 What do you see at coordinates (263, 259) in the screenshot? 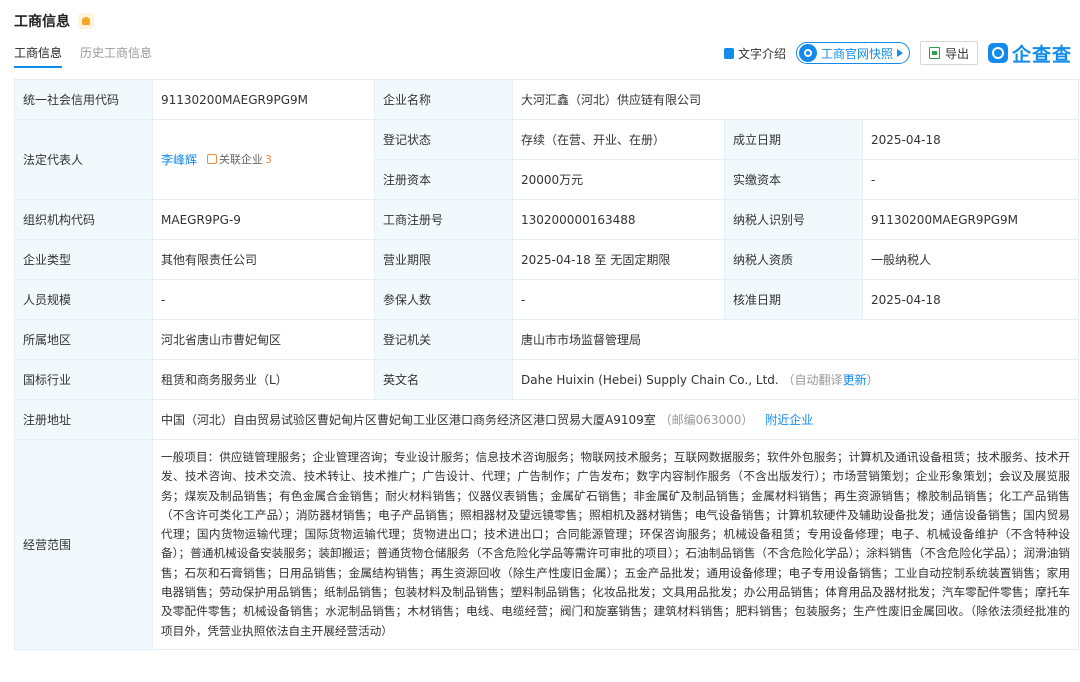
I see `company-type-value: 其他有限责任公司` at bounding box center [263, 259].